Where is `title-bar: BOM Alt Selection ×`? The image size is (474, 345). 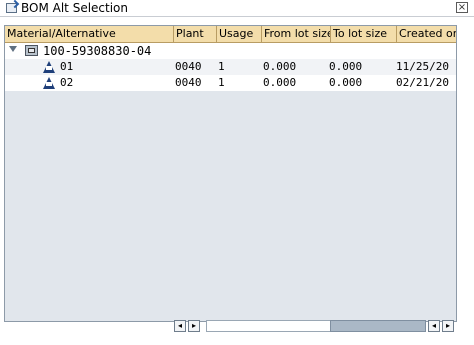
title-bar: BOM Alt Selection × is located at coordinates (237, 8).